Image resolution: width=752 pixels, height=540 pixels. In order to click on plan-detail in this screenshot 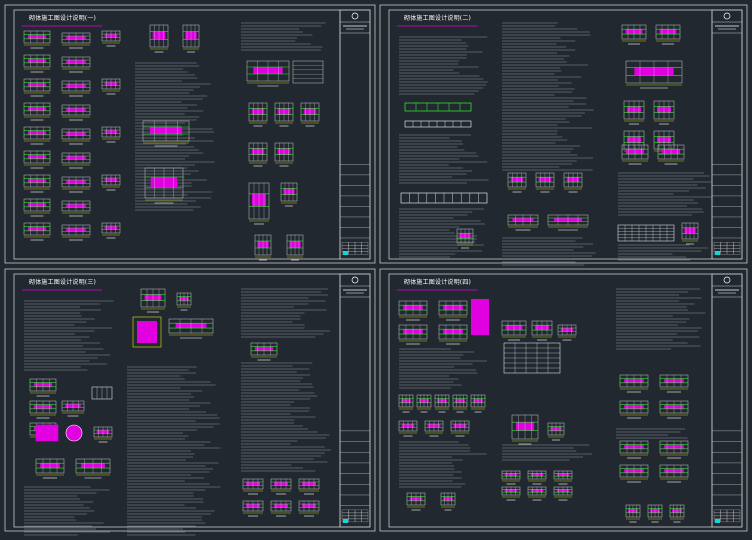, I will do `click(47, 433)`.